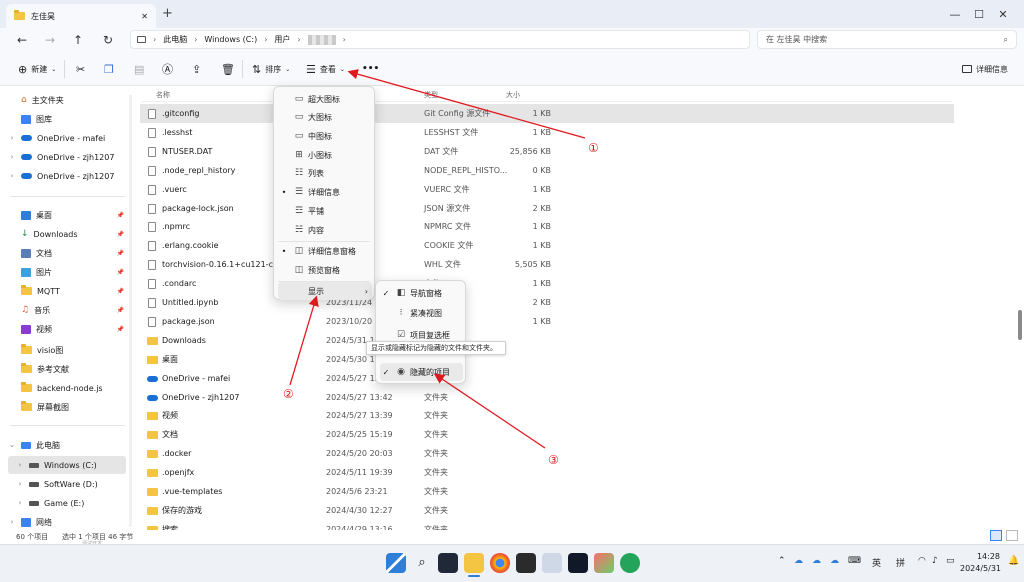  What do you see at coordinates (489, 411) in the screenshot?
I see `arrow-to-hidden-items` at bounding box center [489, 411].